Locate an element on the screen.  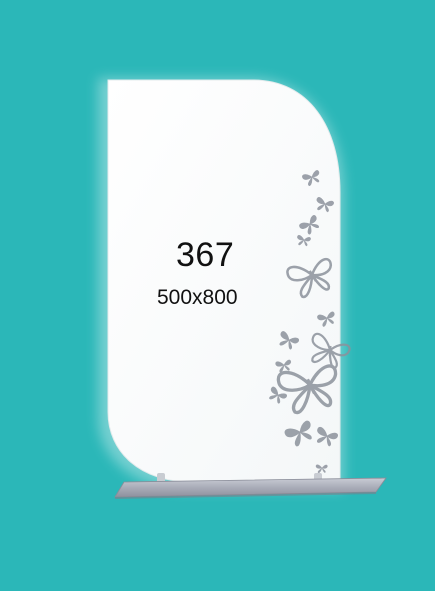
model-number: 367 is located at coordinates (205, 255).